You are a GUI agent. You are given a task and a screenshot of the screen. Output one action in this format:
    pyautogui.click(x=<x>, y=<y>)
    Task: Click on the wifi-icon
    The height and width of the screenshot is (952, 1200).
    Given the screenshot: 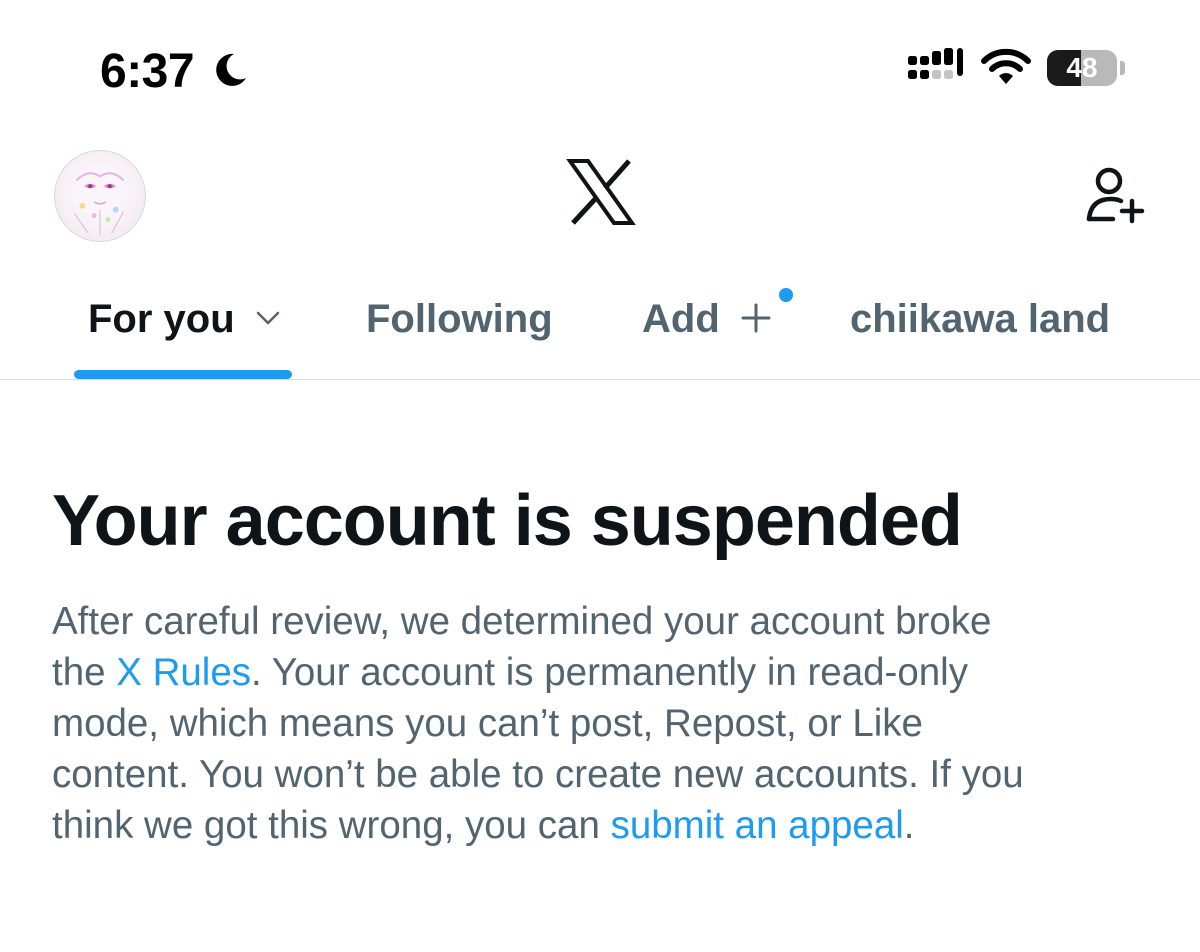 What is the action you would take?
    pyautogui.click(x=1006, y=66)
    